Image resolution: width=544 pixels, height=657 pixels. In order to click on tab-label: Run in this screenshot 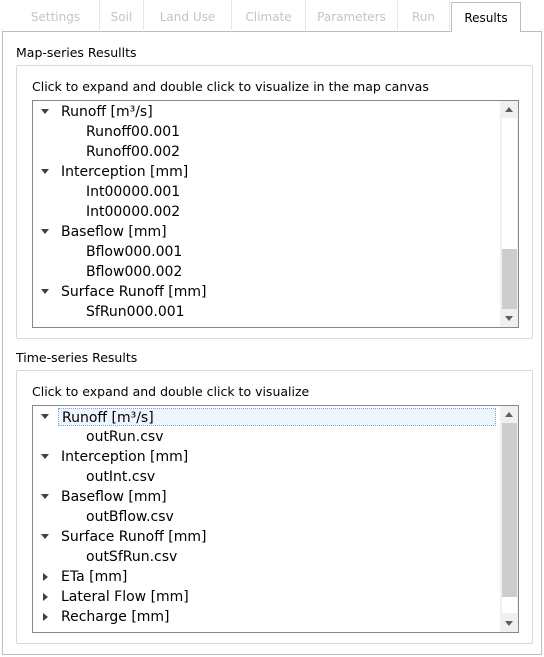, I will do `click(423, 17)`.